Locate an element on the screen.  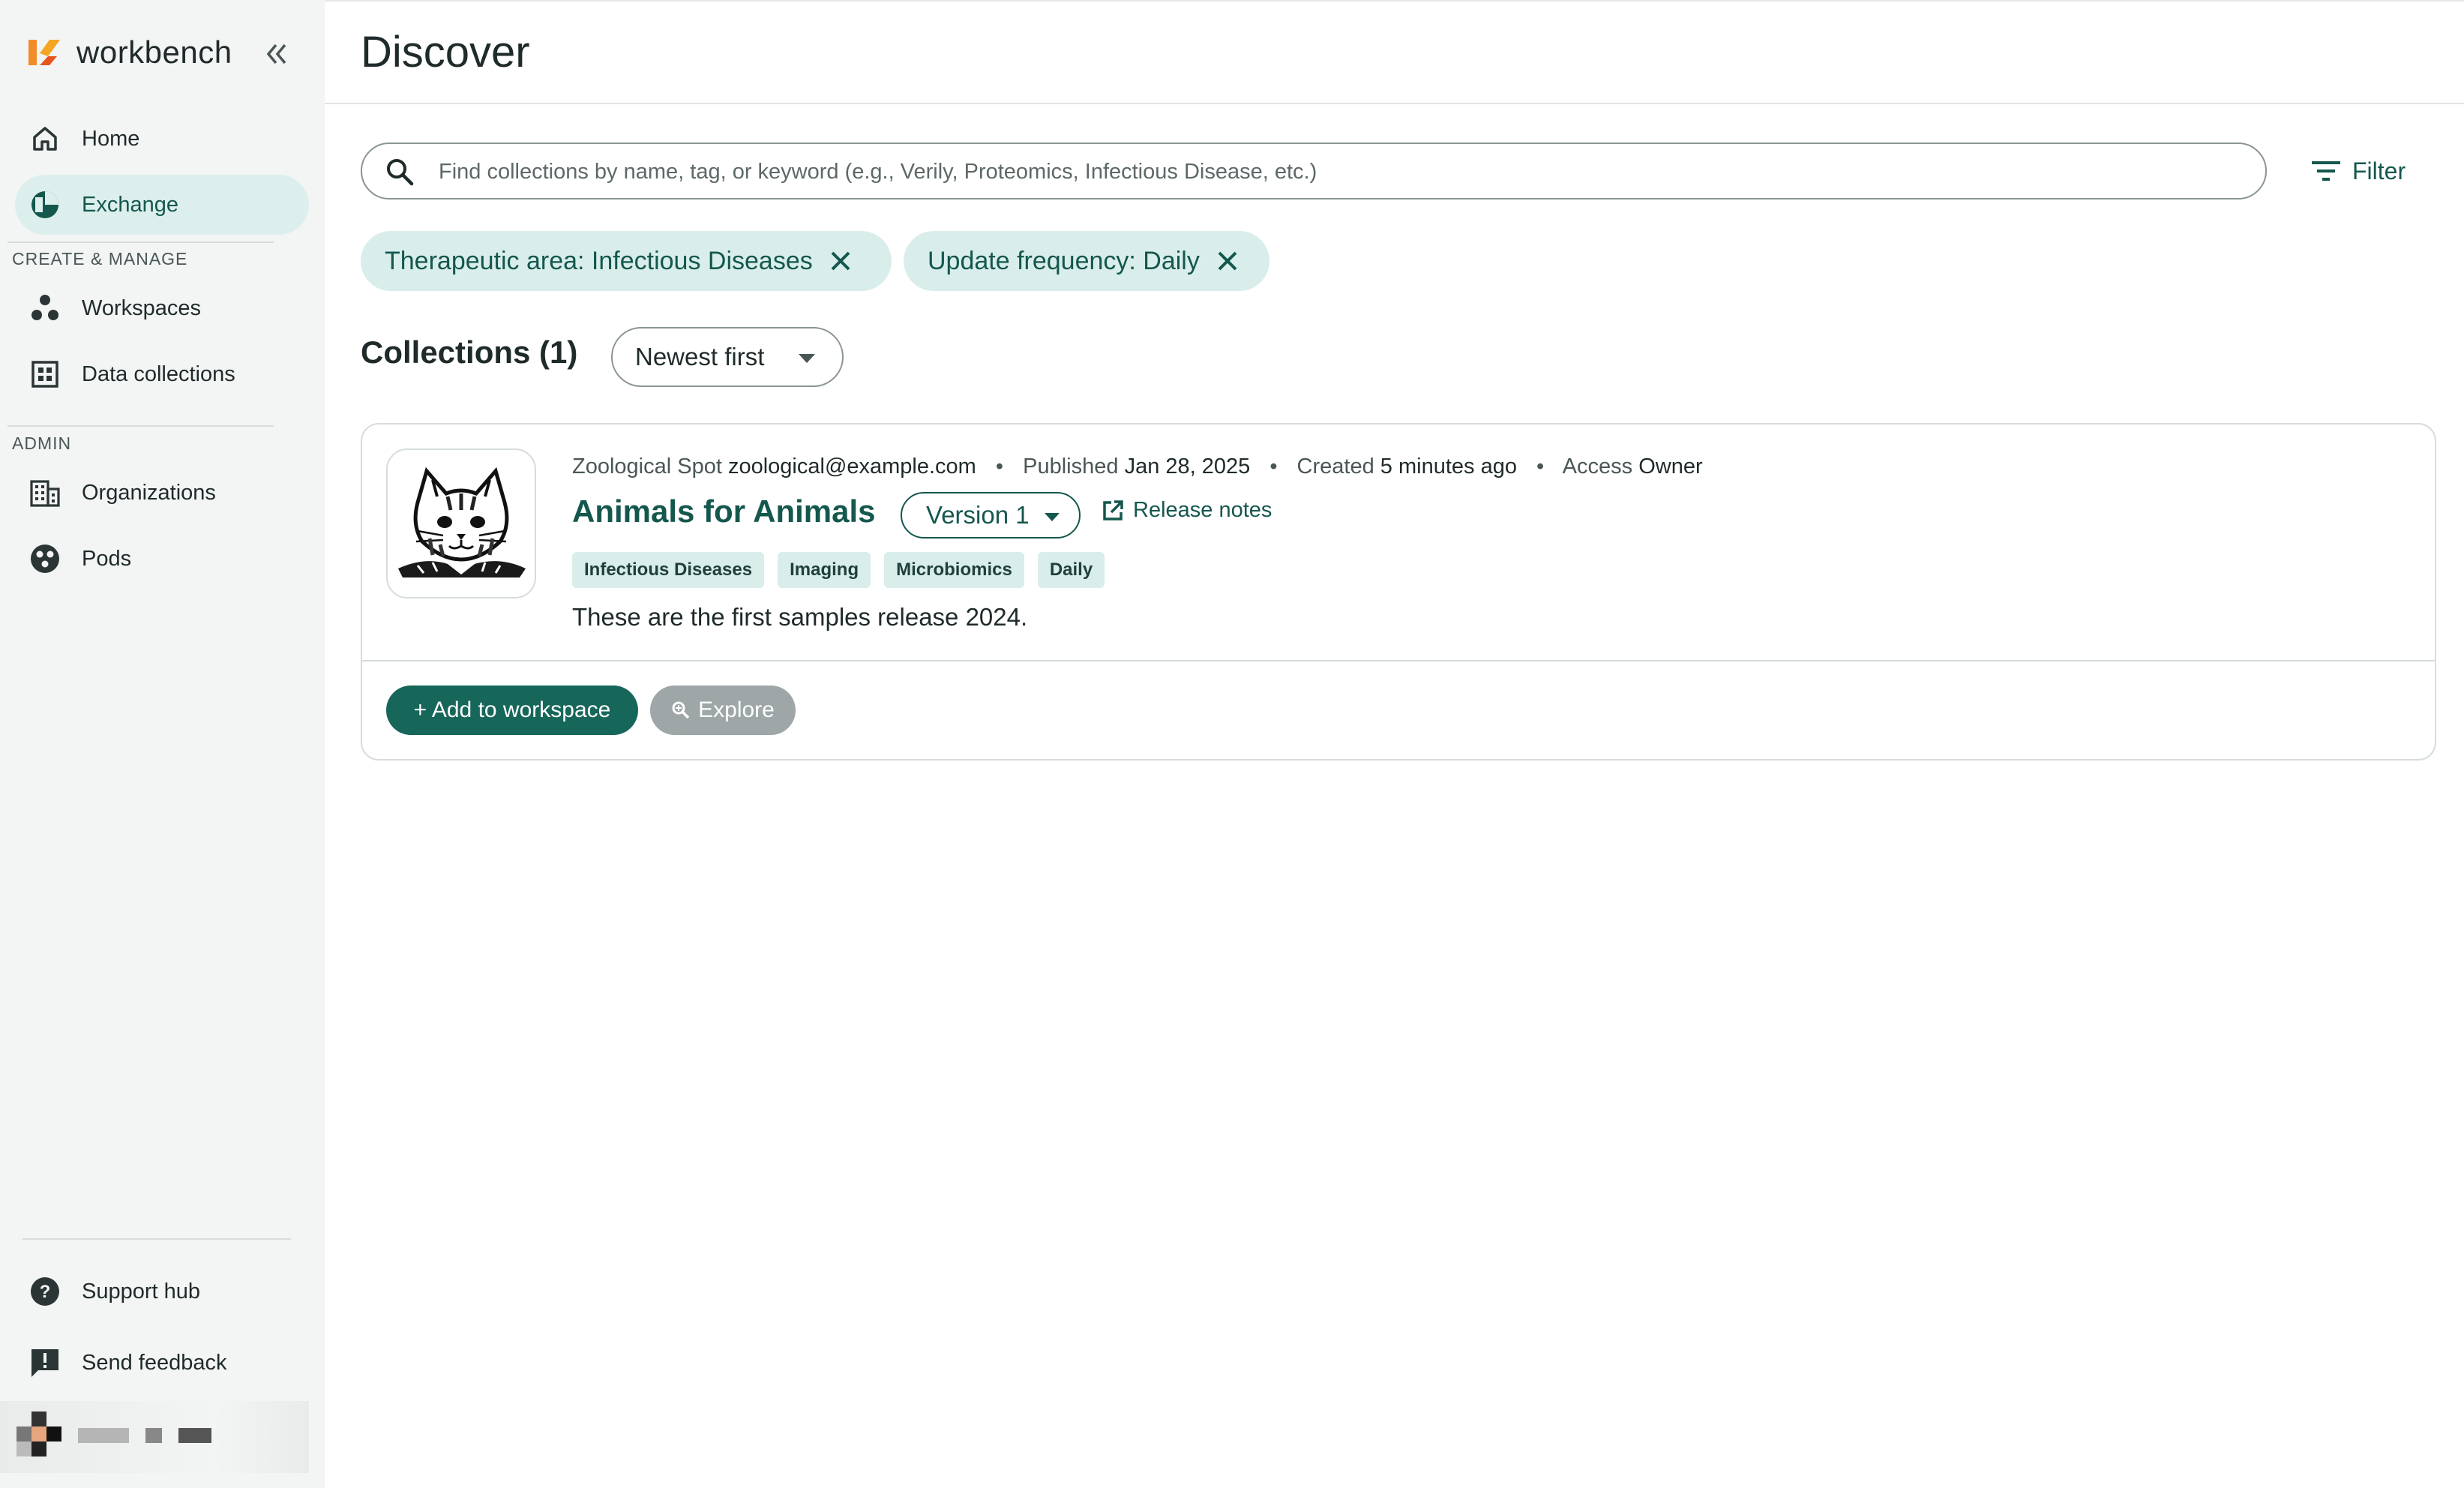
section-label-create: CREATE & MANAGE is located at coordinates (100, 258).